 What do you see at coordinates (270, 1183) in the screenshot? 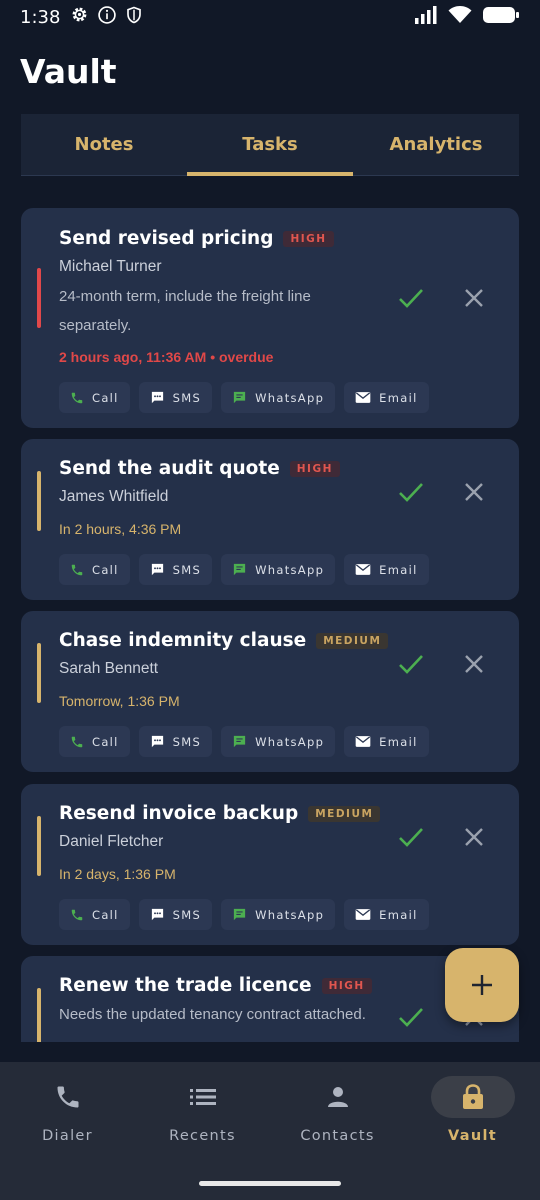
I see `home-indicator` at bounding box center [270, 1183].